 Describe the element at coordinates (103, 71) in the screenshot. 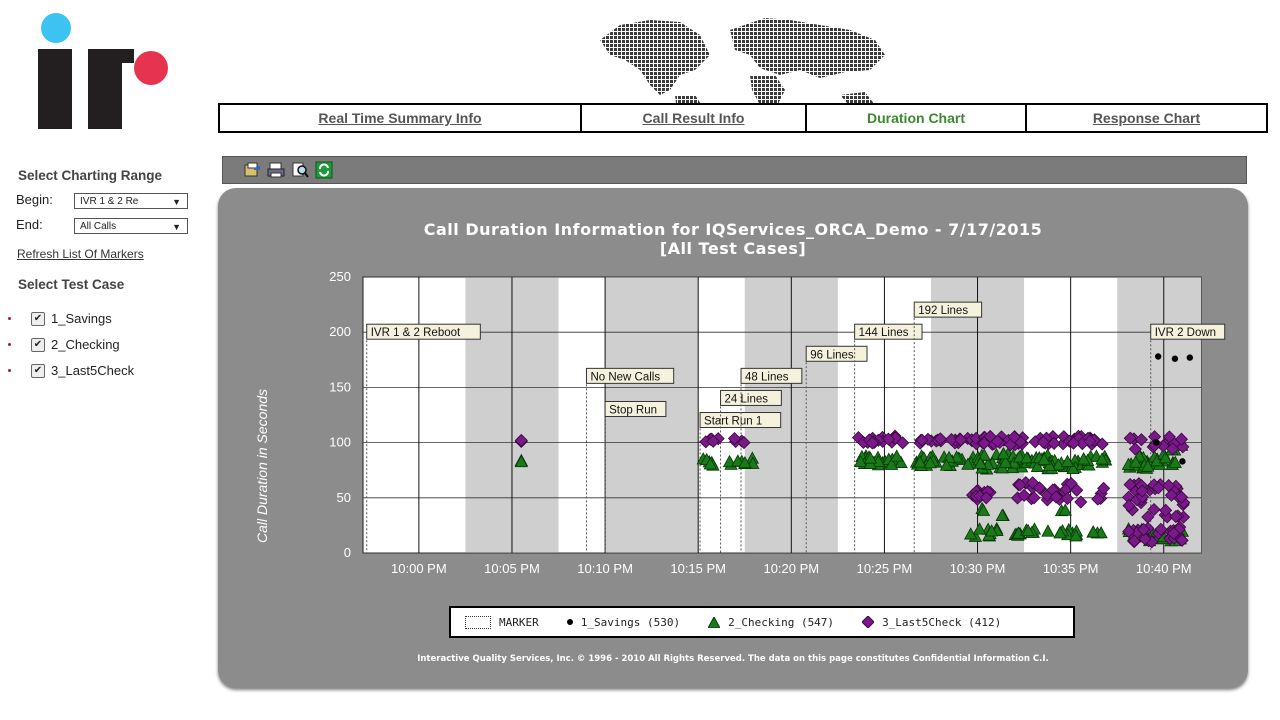

I see `company-logo` at that location.